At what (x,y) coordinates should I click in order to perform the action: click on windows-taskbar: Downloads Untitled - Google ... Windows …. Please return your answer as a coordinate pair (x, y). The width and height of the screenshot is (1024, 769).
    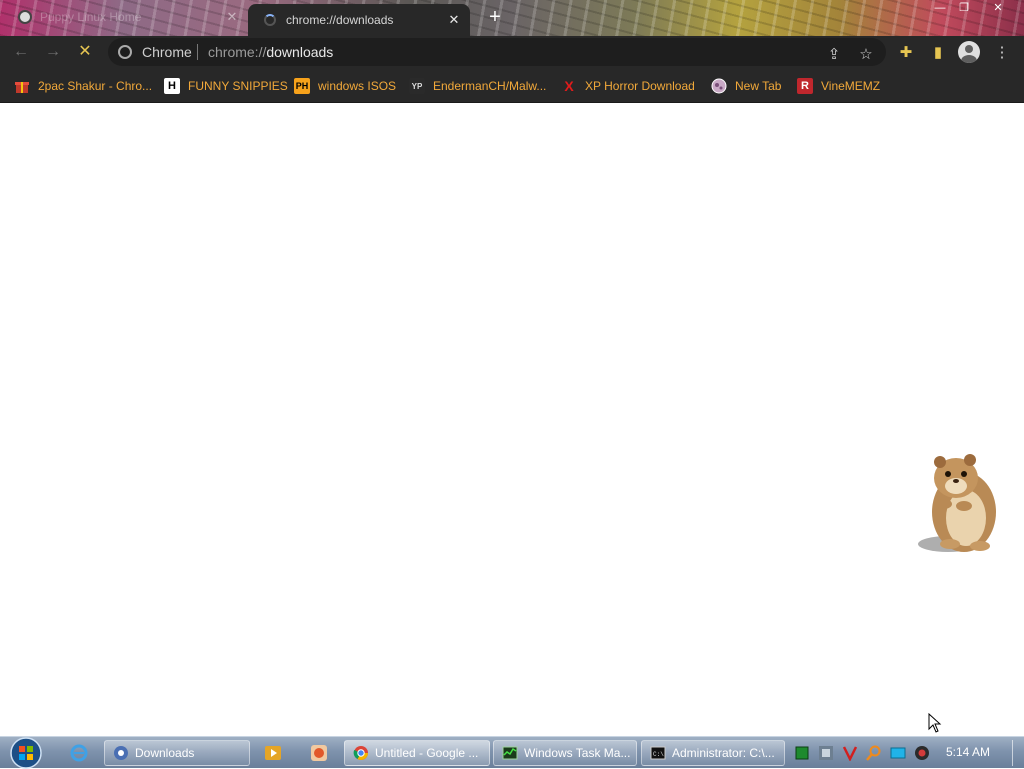
    Looking at the image, I should click on (512, 752).